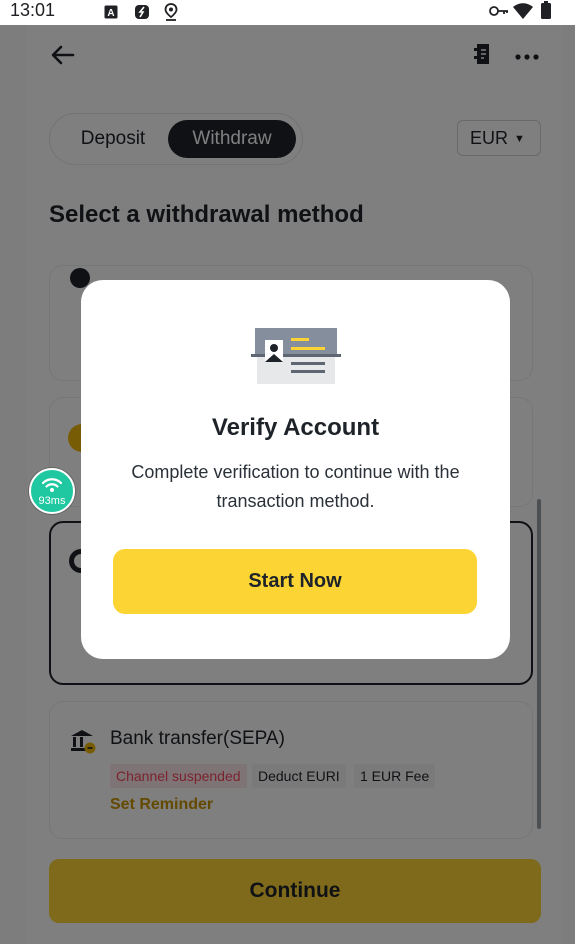 The image size is (575, 944). I want to click on location-icon, so click(171, 12).